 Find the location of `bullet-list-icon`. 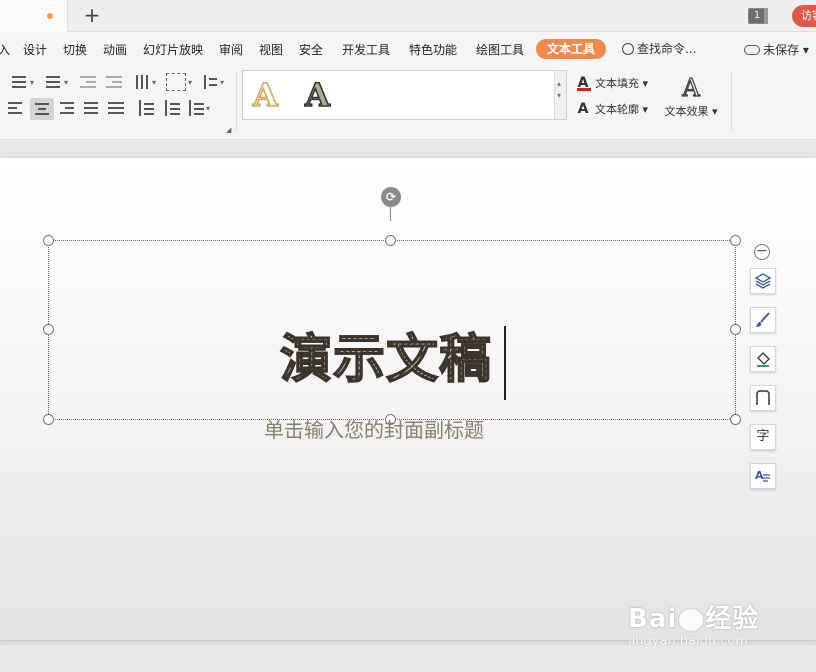

bullet-list-icon is located at coordinates (18, 82).